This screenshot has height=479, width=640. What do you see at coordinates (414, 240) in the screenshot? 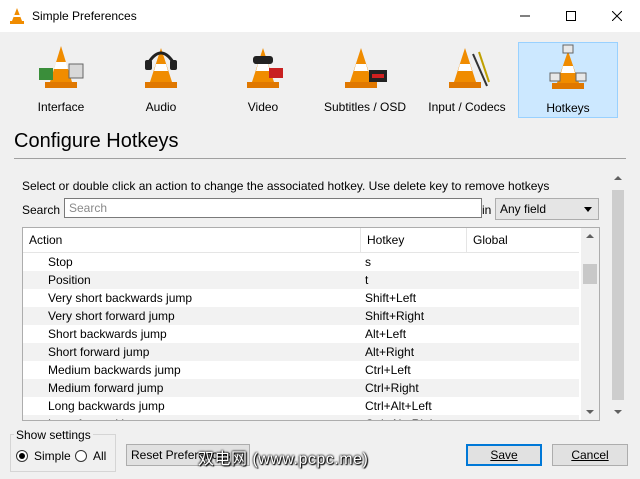
I see `column-header-hotkey: Hotkey` at bounding box center [414, 240].